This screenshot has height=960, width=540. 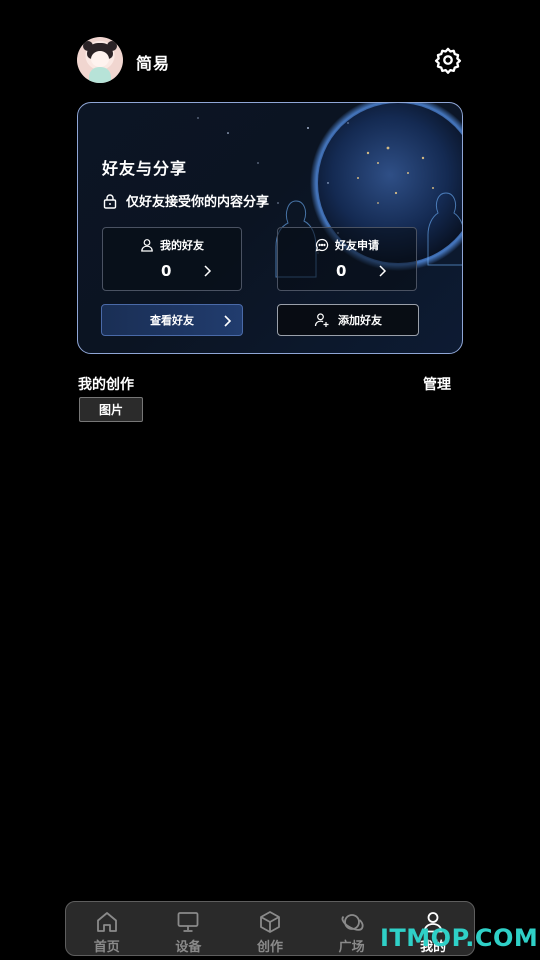 What do you see at coordinates (459, 938) in the screenshot?
I see `watermark: ITMOP.COM` at bounding box center [459, 938].